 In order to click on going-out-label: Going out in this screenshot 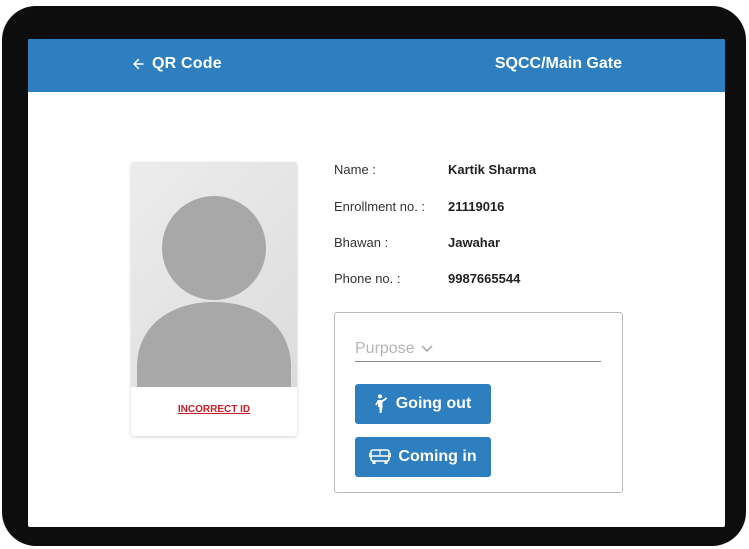, I will do `click(433, 403)`.